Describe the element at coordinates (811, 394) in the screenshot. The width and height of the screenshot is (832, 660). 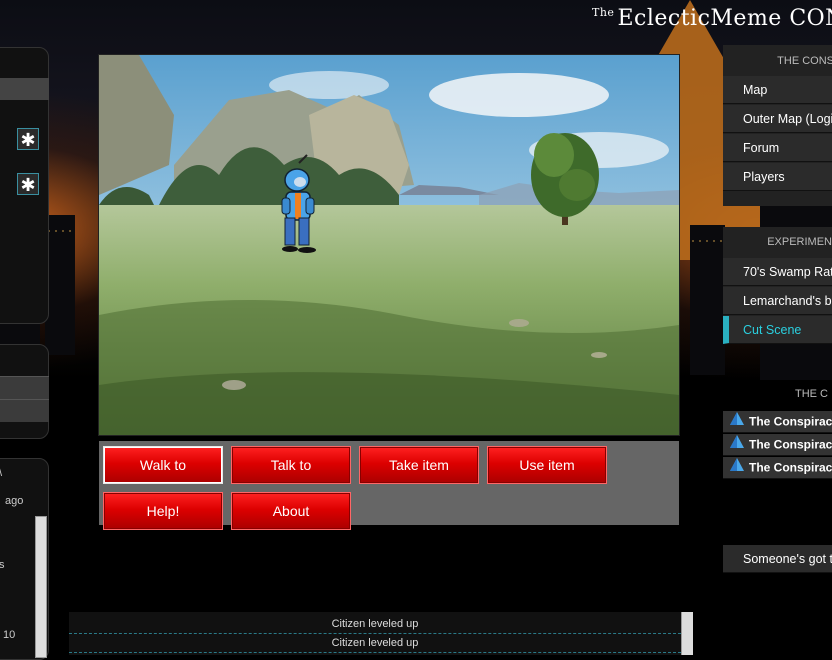
I see `sidebar-section-title: THE C` at that location.